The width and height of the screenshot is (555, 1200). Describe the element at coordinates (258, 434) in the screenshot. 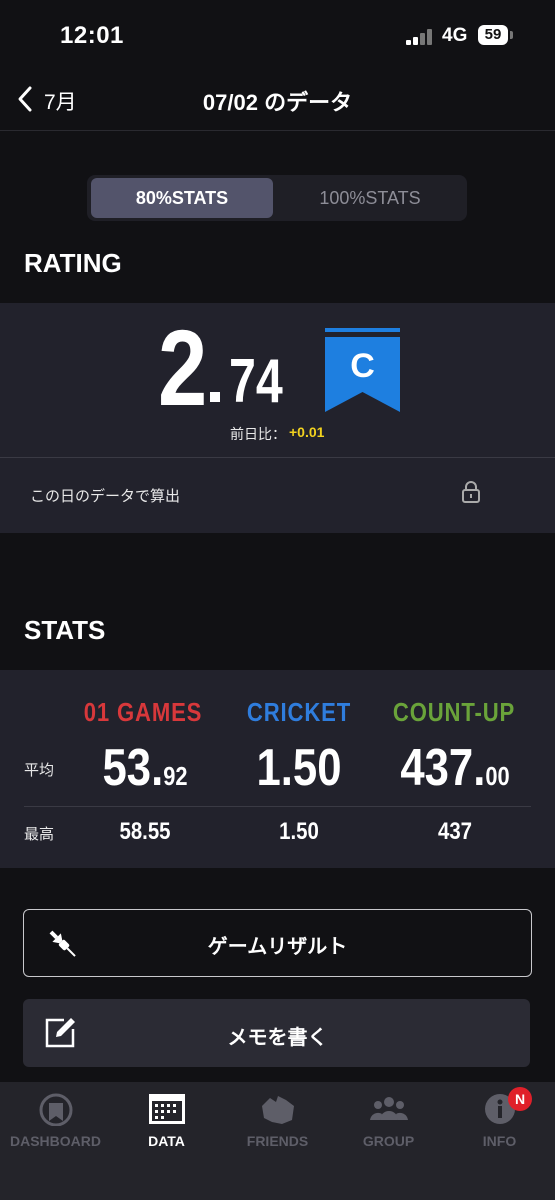

I see `prev-day-label: 前日比：` at that location.